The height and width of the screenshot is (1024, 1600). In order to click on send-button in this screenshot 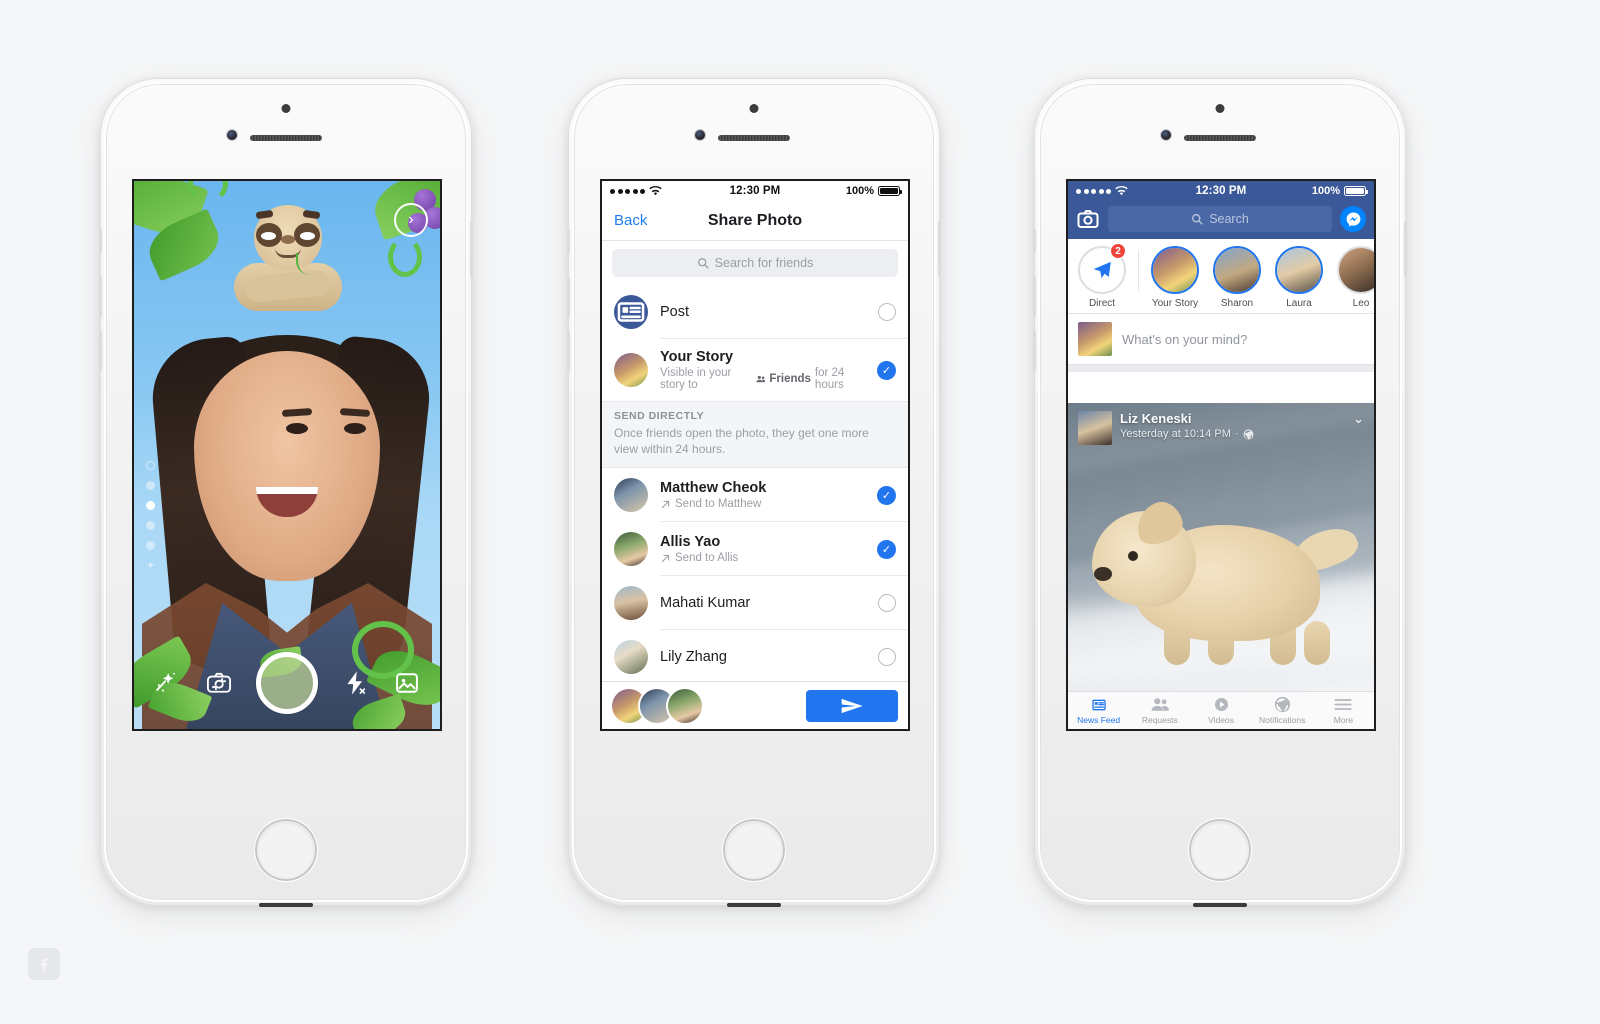, I will do `click(852, 705)`.